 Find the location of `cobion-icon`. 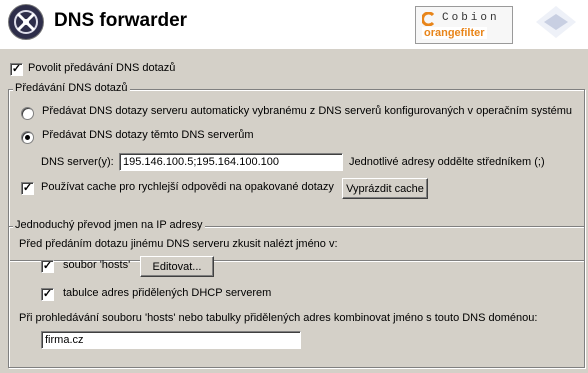

cobion-icon is located at coordinates (428, 19).